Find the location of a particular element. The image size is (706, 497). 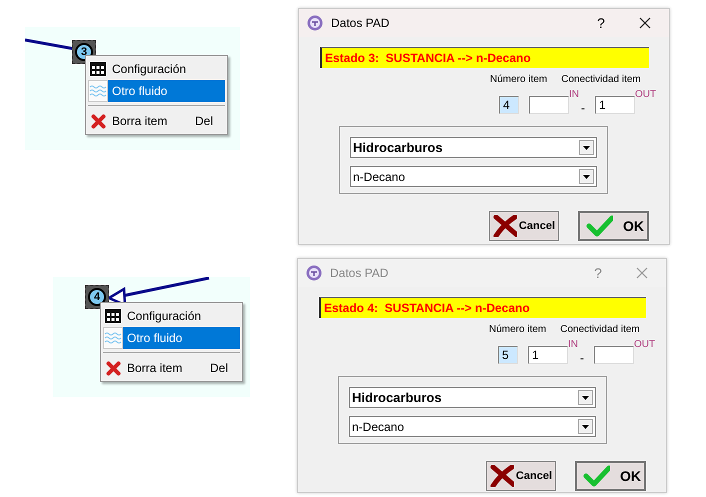

status-banner: Estado 3: SUSTANCIA --> n-Decano is located at coordinates (484, 57).